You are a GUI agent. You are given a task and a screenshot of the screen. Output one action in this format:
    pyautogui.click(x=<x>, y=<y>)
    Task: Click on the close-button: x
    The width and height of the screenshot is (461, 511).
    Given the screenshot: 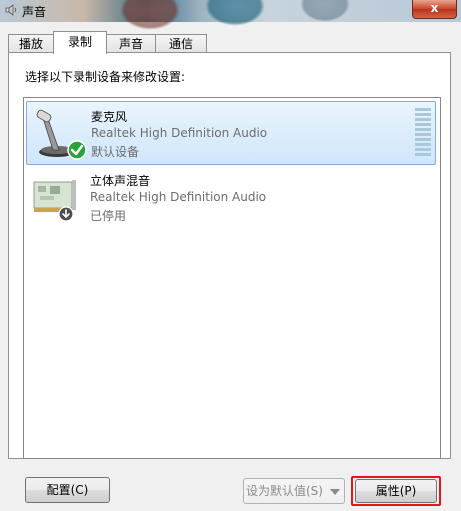 What is the action you would take?
    pyautogui.click(x=434, y=9)
    